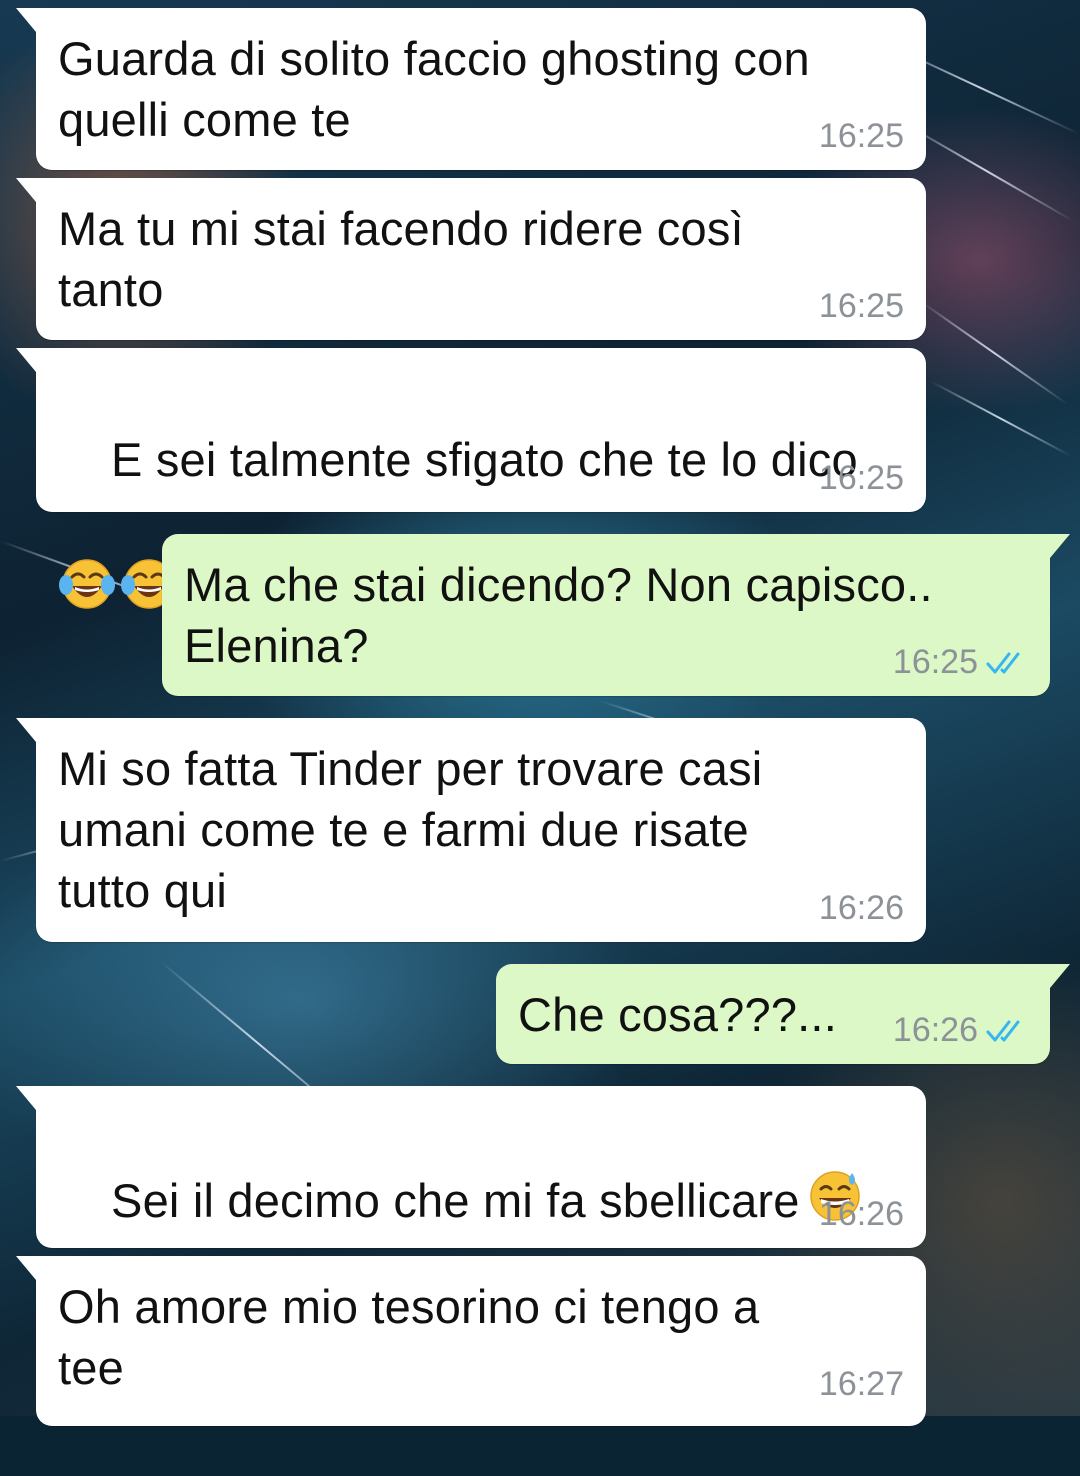  What do you see at coordinates (783, 1014) in the screenshot?
I see `outgoing-message-bubble: Che cosa???... 16:26` at bounding box center [783, 1014].